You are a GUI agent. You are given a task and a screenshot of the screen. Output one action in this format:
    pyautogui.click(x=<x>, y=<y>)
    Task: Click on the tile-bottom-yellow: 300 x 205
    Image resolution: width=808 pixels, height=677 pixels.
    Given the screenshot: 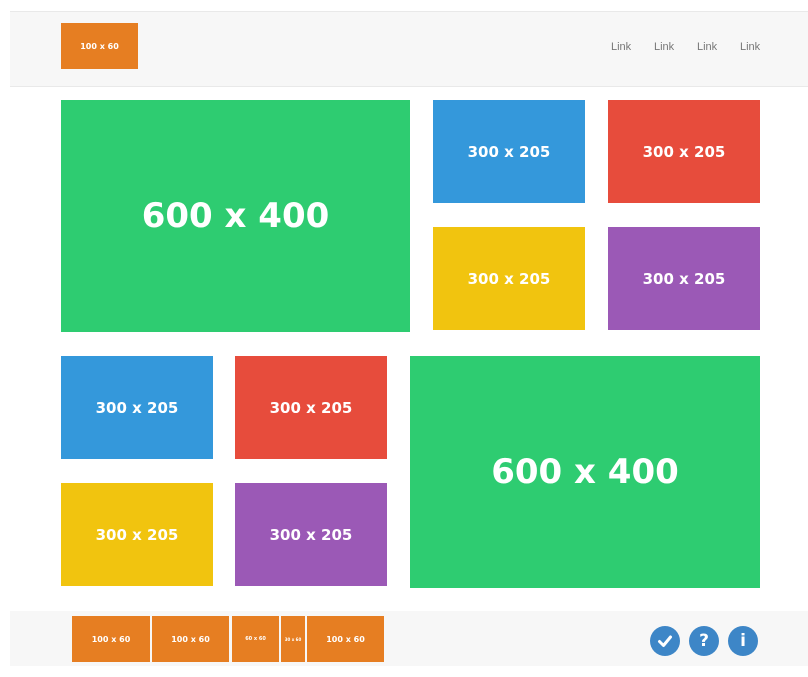 What is the action you would take?
    pyautogui.click(x=137, y=534)
    